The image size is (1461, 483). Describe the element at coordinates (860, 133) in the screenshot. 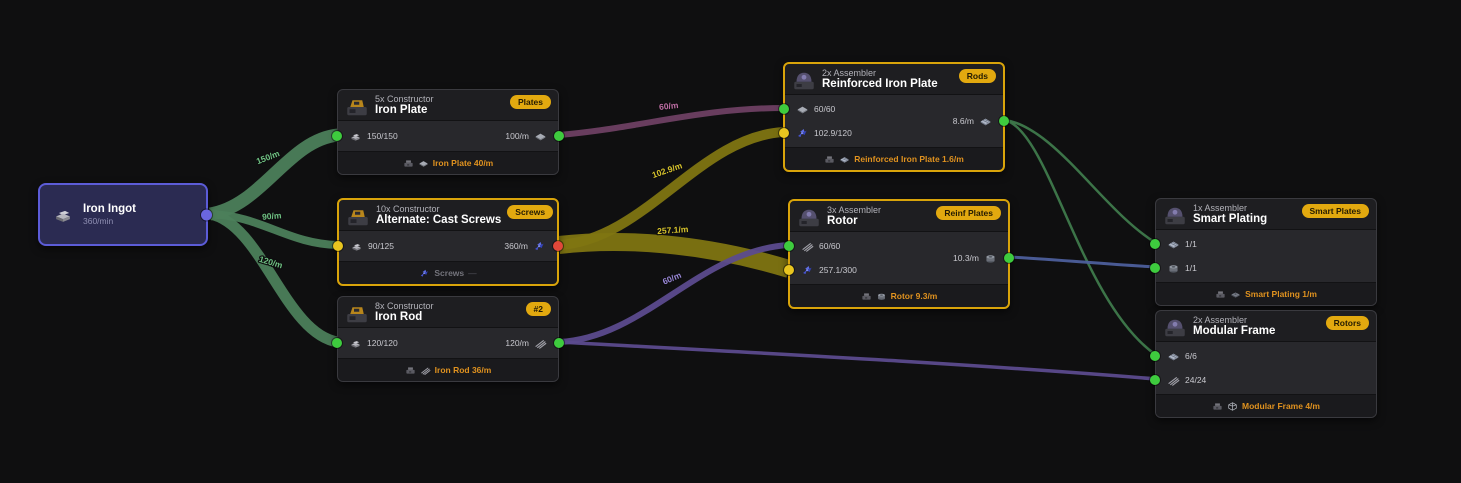

I see `input-row: 102.9/120` at that location.